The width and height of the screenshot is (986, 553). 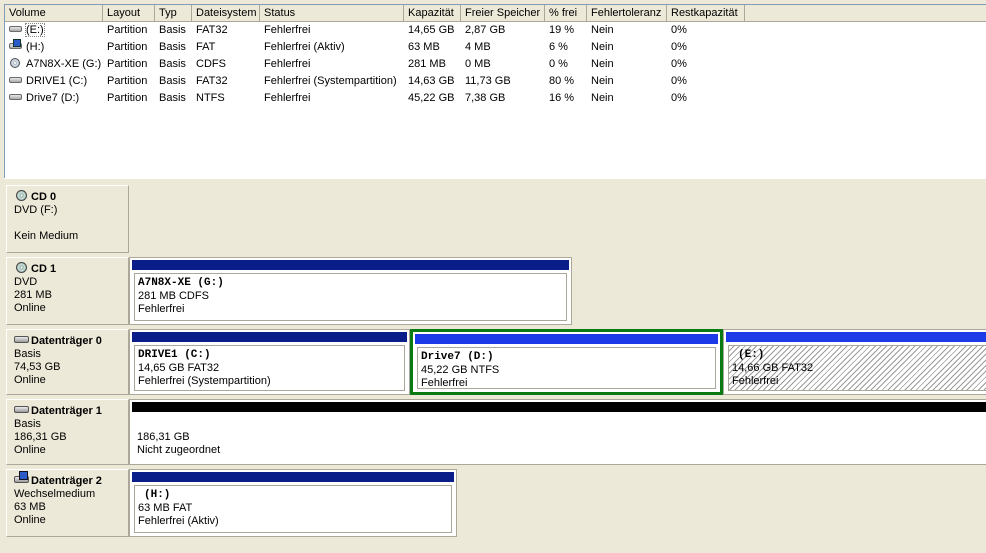 I want to click on partition-status: Fehlerfrei, so click(x=444, y=383).